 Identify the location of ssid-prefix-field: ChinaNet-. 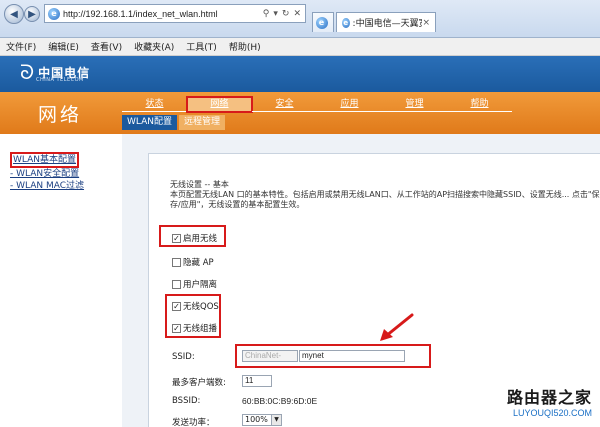
(270, 356).